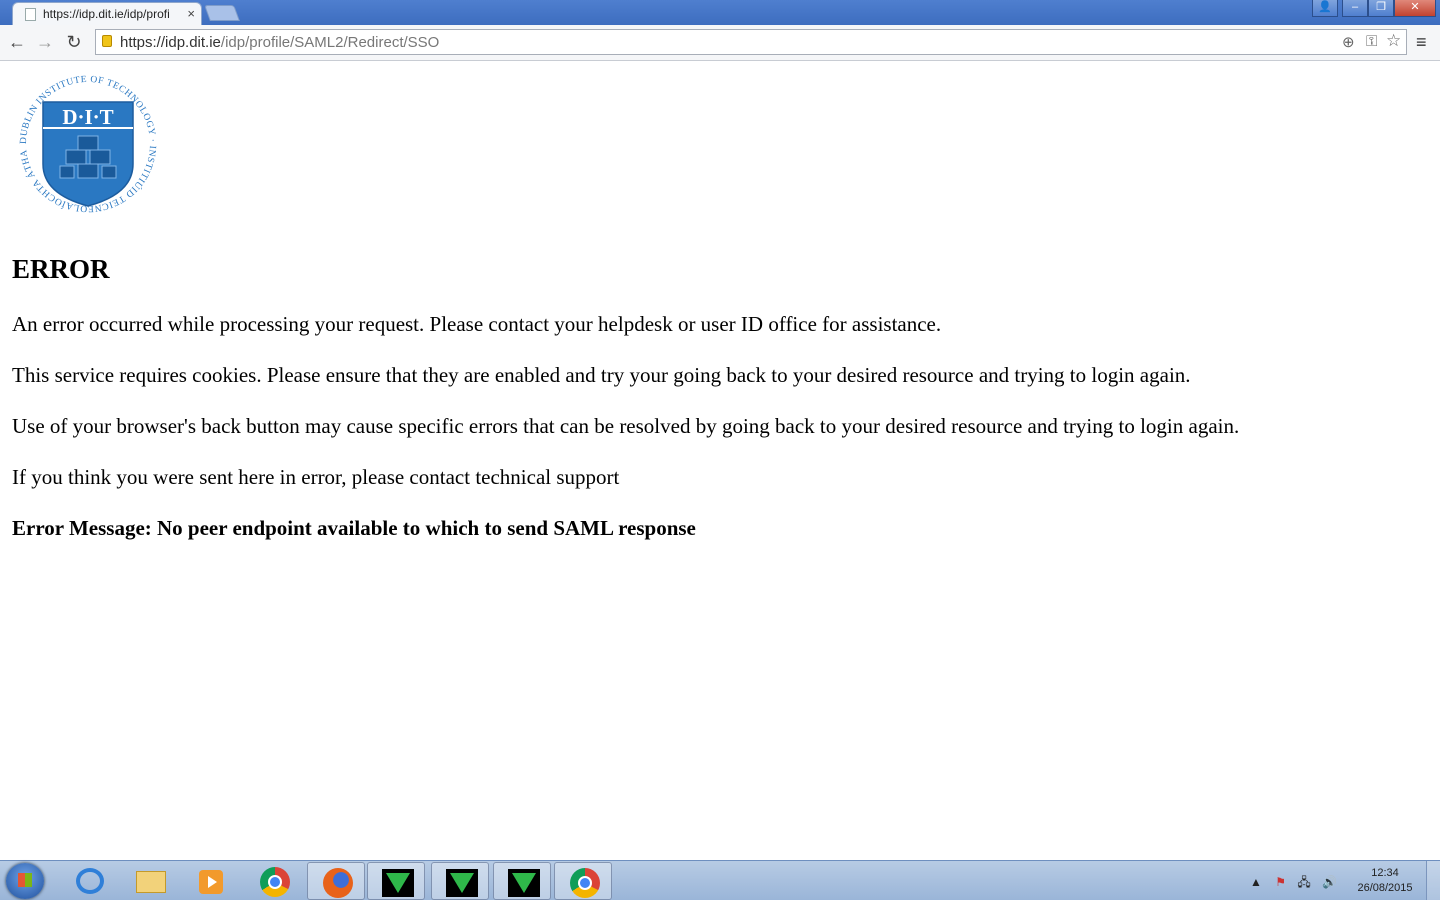 This screenshot has width=1440, height=900. What do you see at coordinates (1256, 882) in the screenshot?
I see `show-hidden-icons: ▲` at bounding box center [1256, 882].